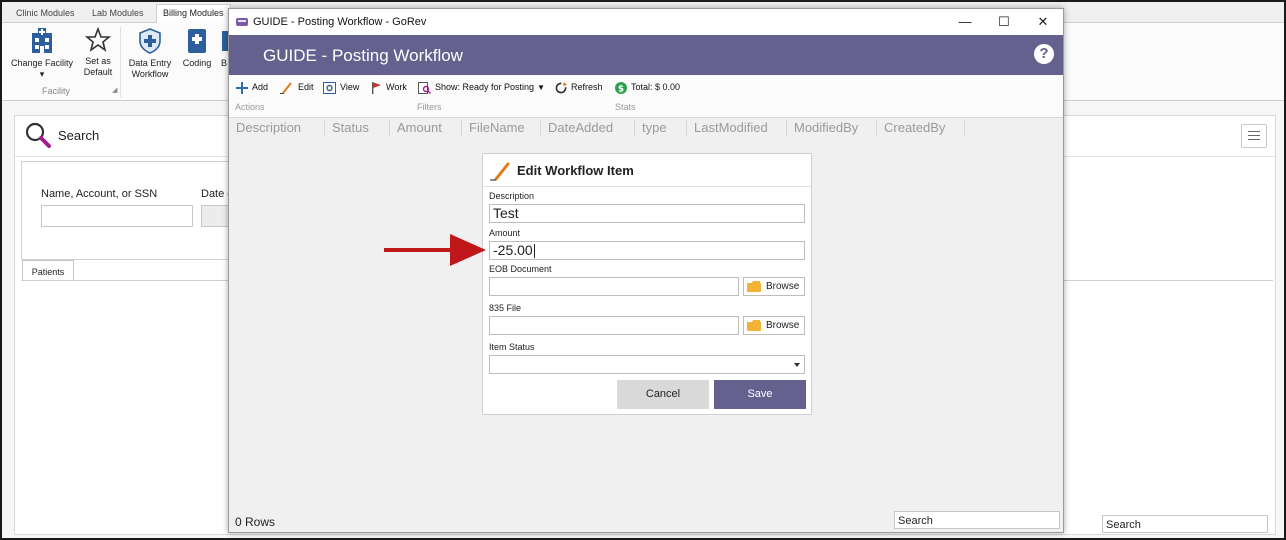 Image resolution: width=1286 pixels, height=540 pixels. Describe the element at coordinates (429, 107) in the screenshot. I see `filters-section-label: Filters` at that location.